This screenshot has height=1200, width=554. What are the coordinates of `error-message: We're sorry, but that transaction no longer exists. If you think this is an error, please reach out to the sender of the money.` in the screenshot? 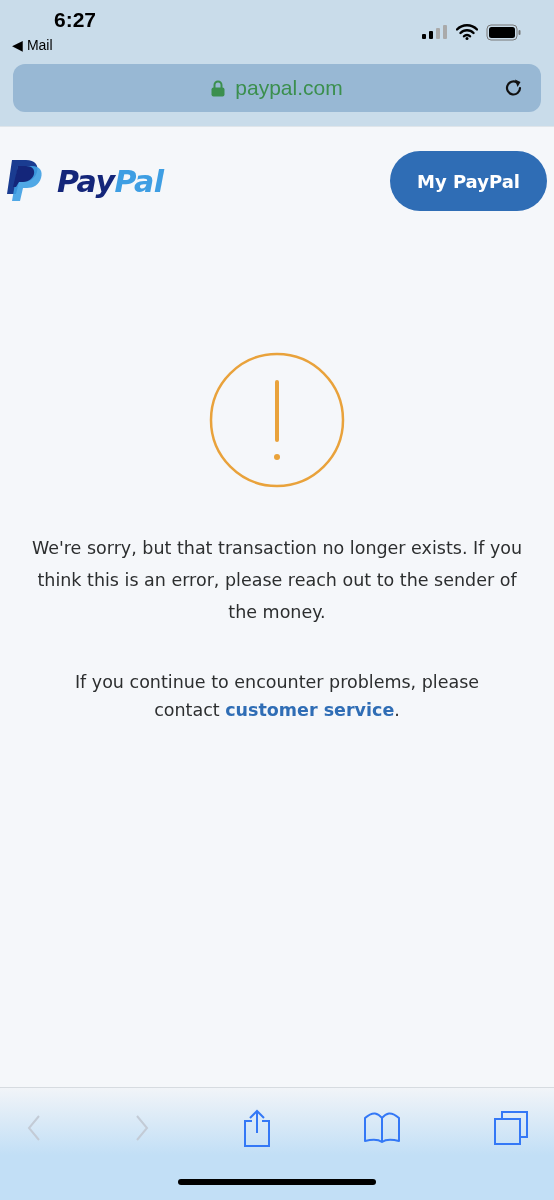 It's located at (277, 580).